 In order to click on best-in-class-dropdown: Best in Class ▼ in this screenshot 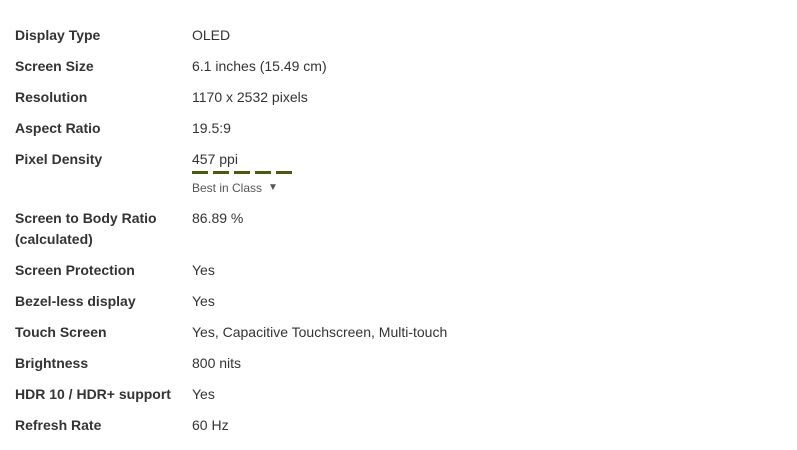, I will do `click(235, 188)`.